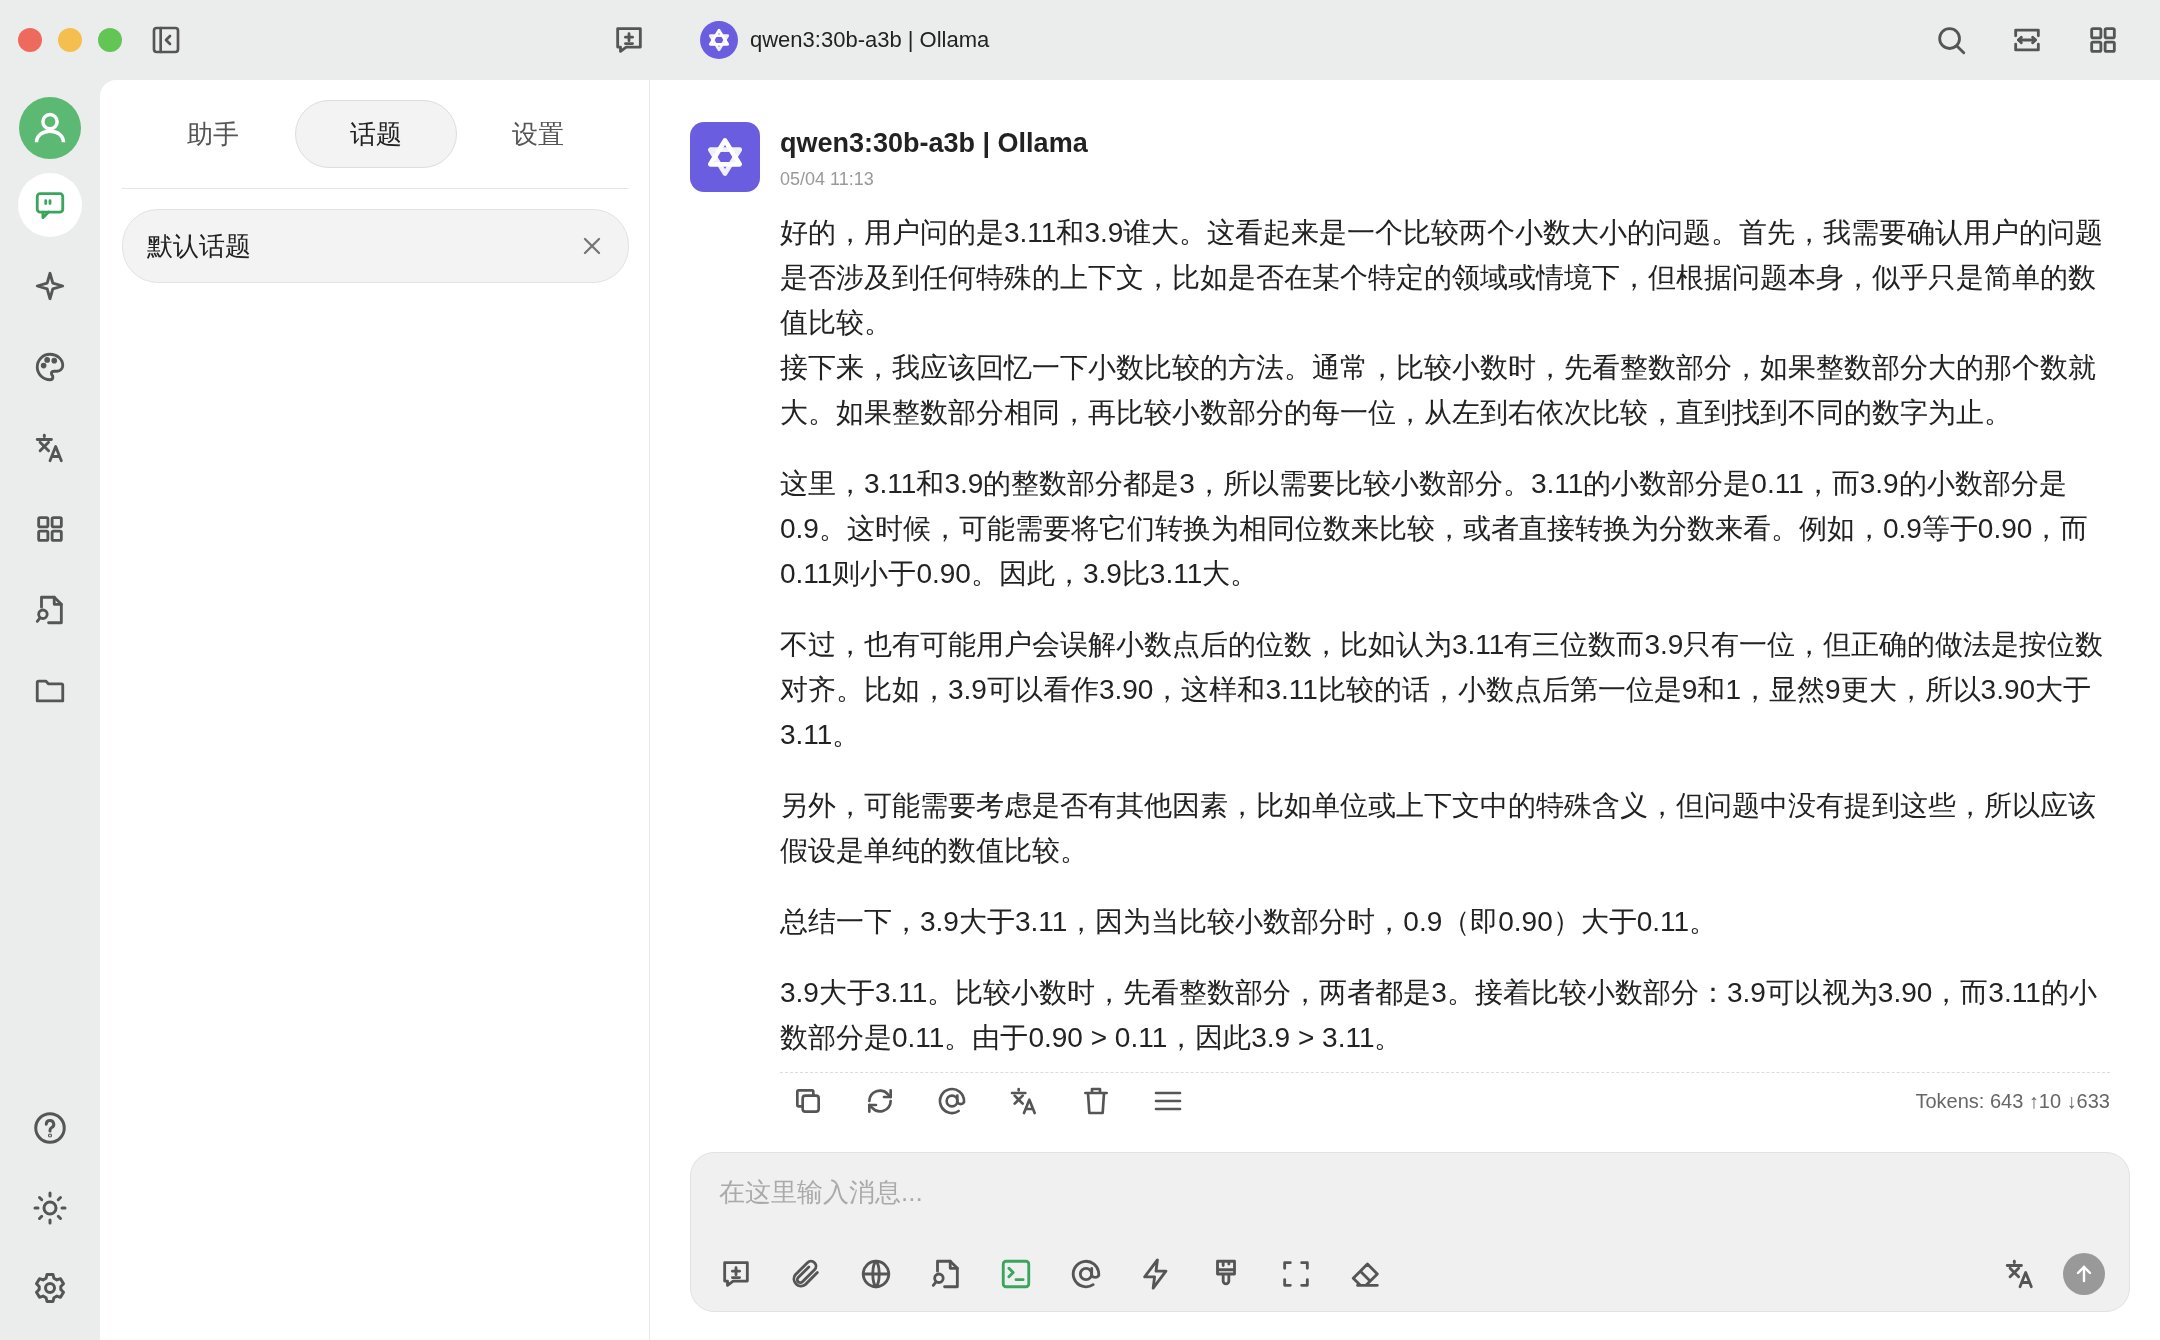 Image resolution: width=2160 pixels, height=1340 pixels. What do you see at coordinates (719, 40) in the screenshot?
I see `model-logo-icon` at bounding box center [719, 40].